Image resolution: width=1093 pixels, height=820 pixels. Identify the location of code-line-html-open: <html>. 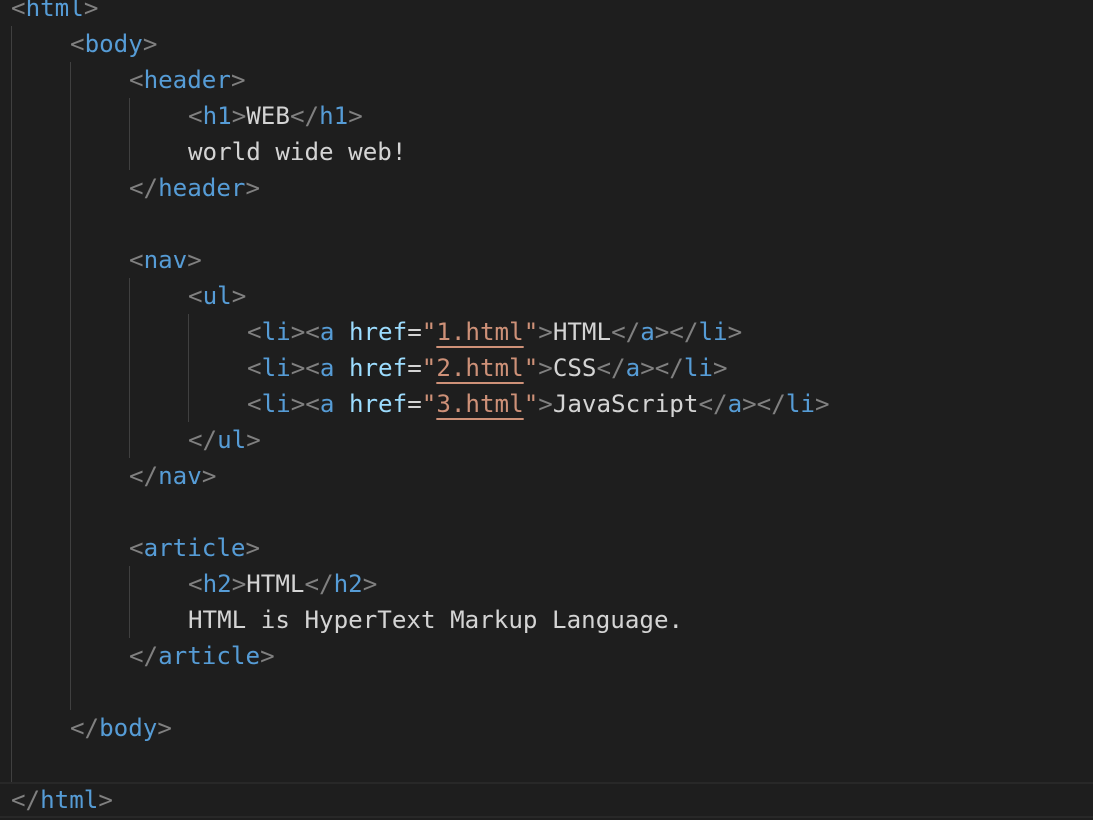
(54, 13).